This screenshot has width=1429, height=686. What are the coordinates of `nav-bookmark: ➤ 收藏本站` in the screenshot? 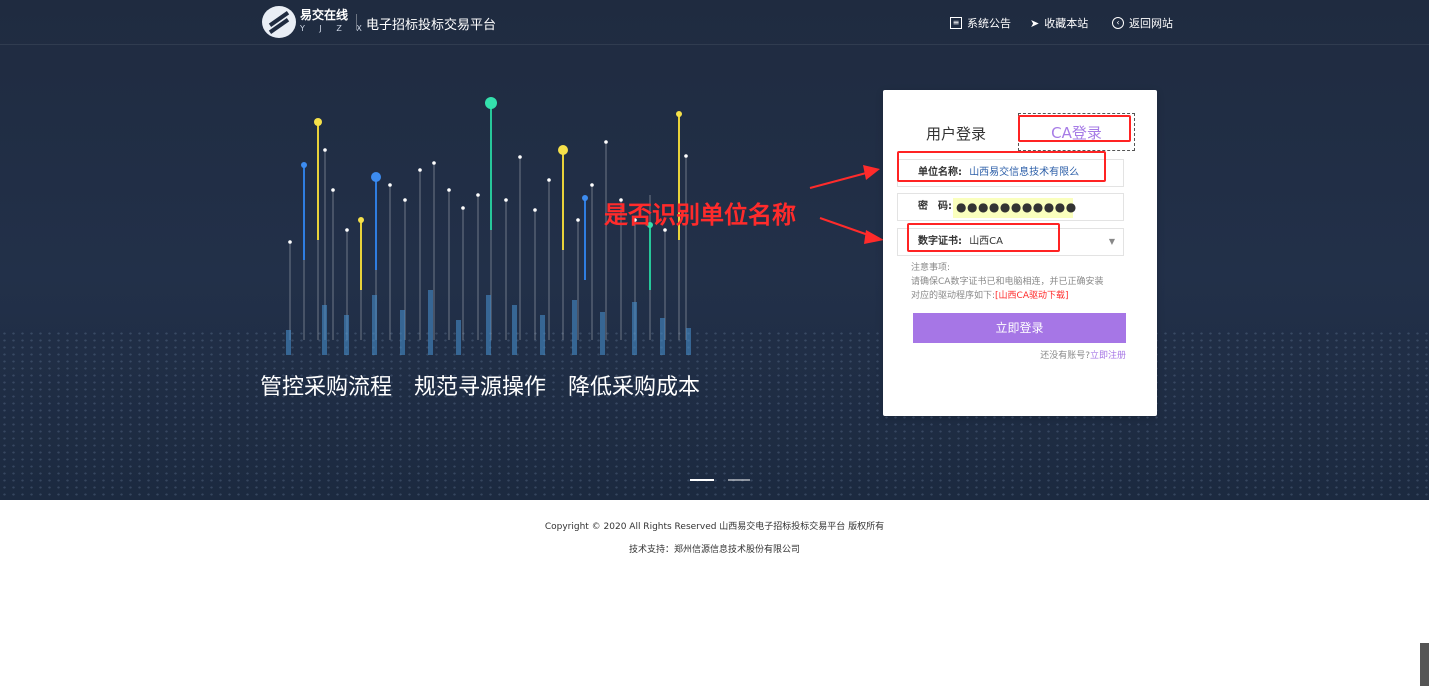 It's located at (1059, 23).